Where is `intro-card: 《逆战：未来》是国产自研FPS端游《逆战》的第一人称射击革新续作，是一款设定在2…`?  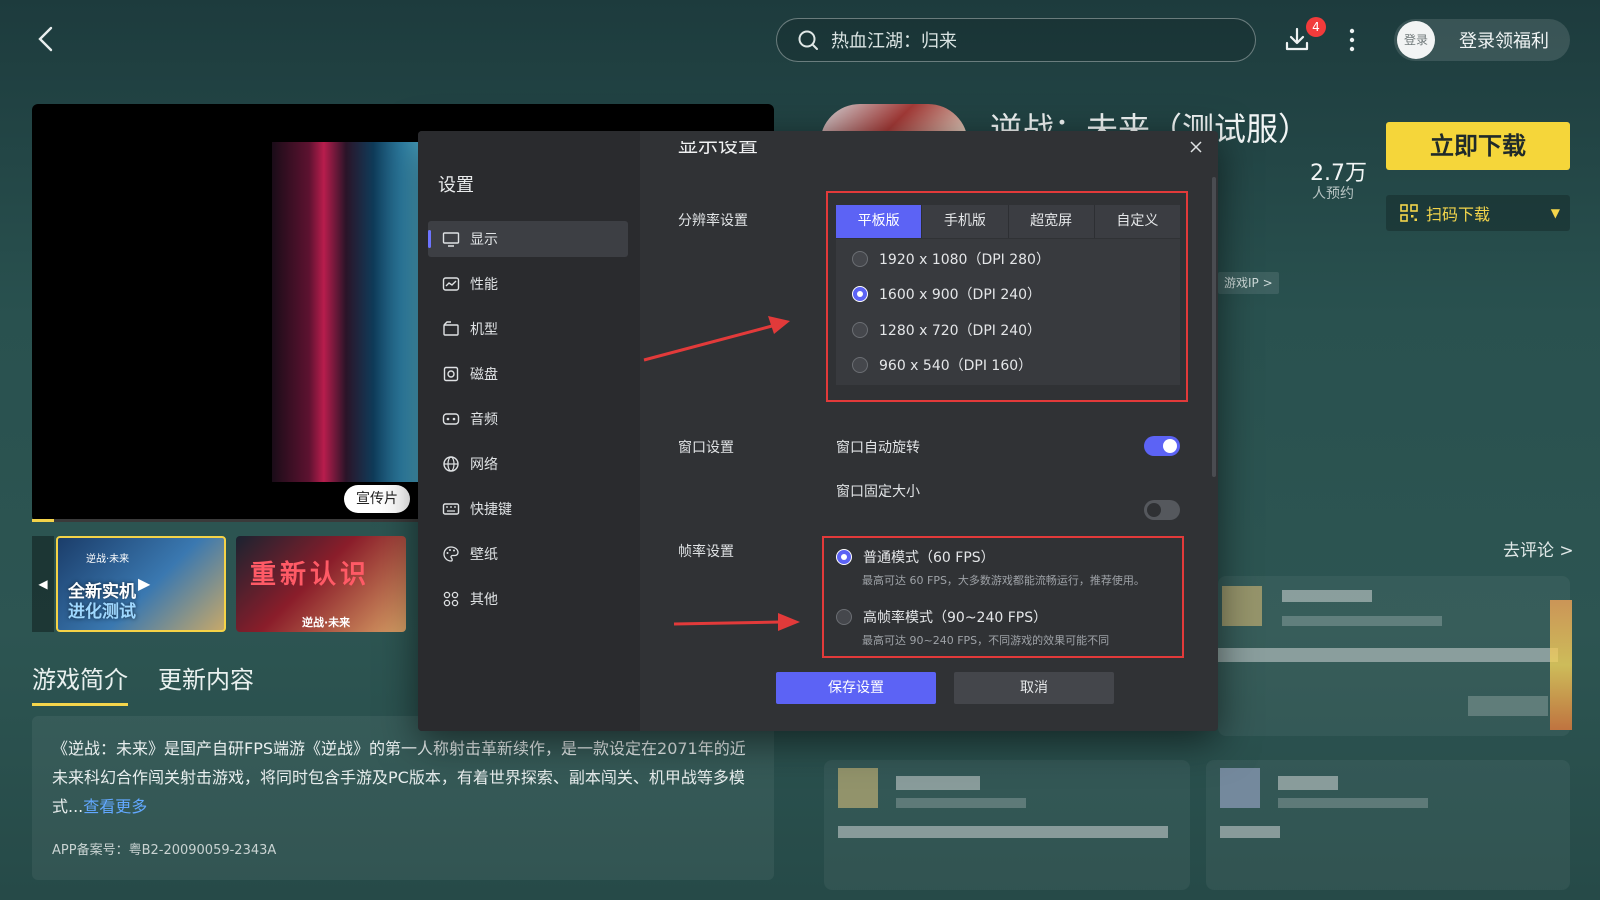 intro-card: 《逆战：未来》是国产自研FPS端游《逆战》的第一人称射击革新续作，是一款设定在2… is located at coordinates (403, 798).